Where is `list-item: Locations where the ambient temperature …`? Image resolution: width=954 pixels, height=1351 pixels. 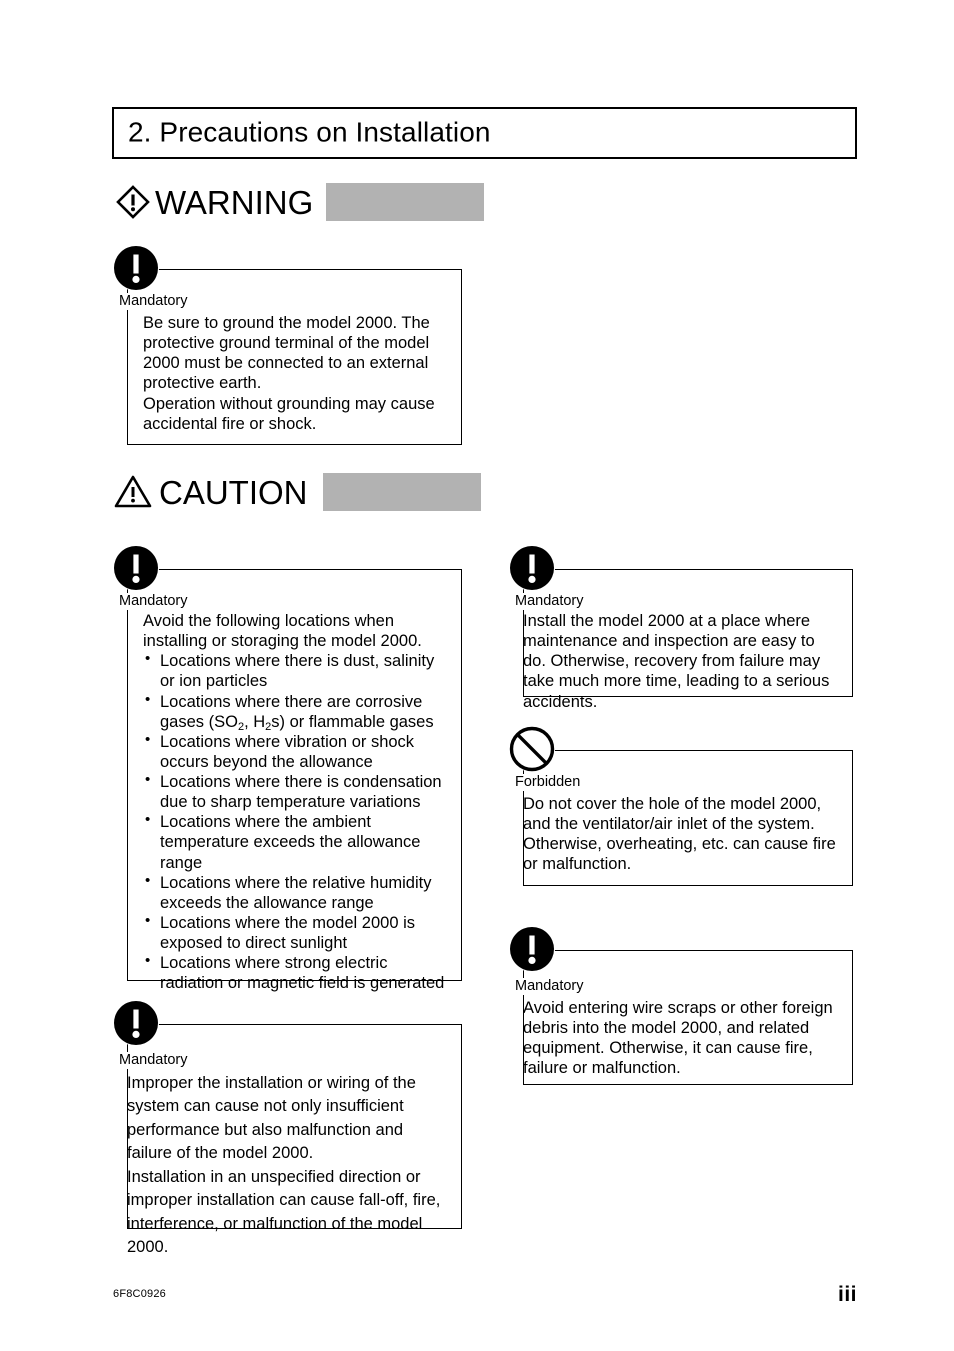
list-item: Locations where the ambient temperature … is located at coordinates (296, 841).